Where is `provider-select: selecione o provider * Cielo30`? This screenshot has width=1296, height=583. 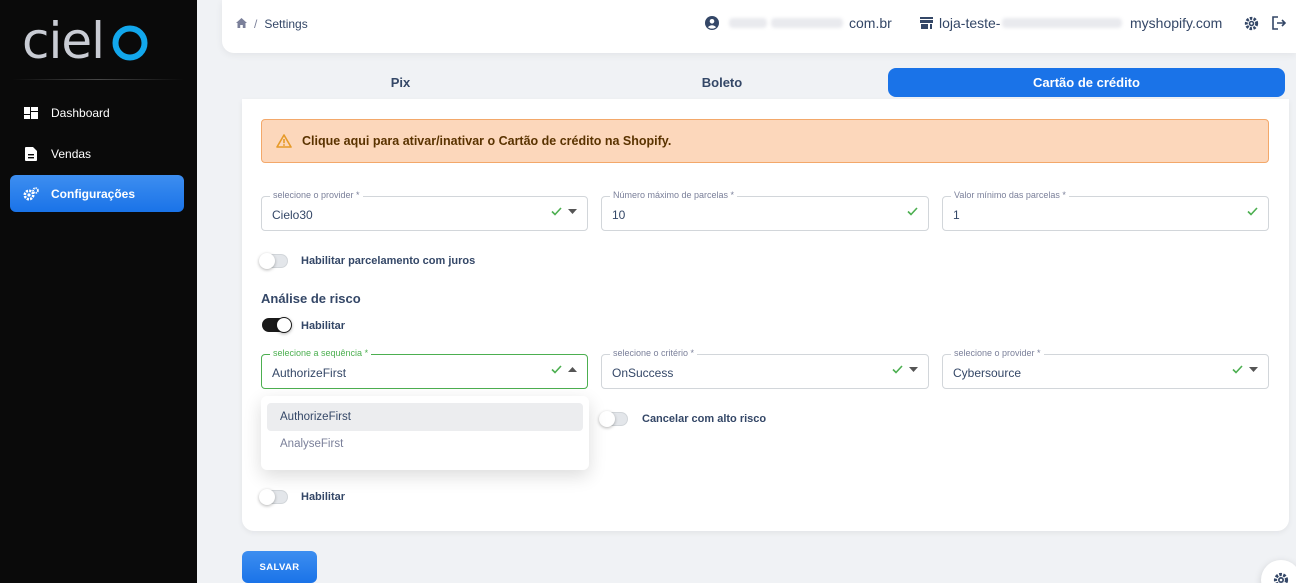 provider-select: selecione o provider * Cielo30 is located at coordinates (424, 210).